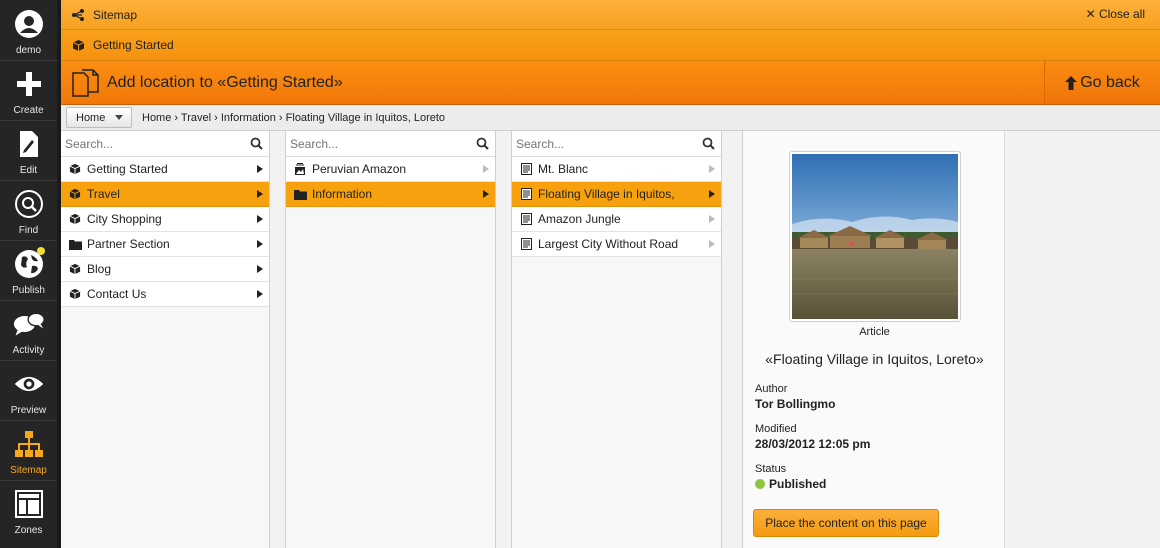  Describe the element at coordinates (28, 110) in the screenshot. I see `sidebar-item-label: Create` at that location.